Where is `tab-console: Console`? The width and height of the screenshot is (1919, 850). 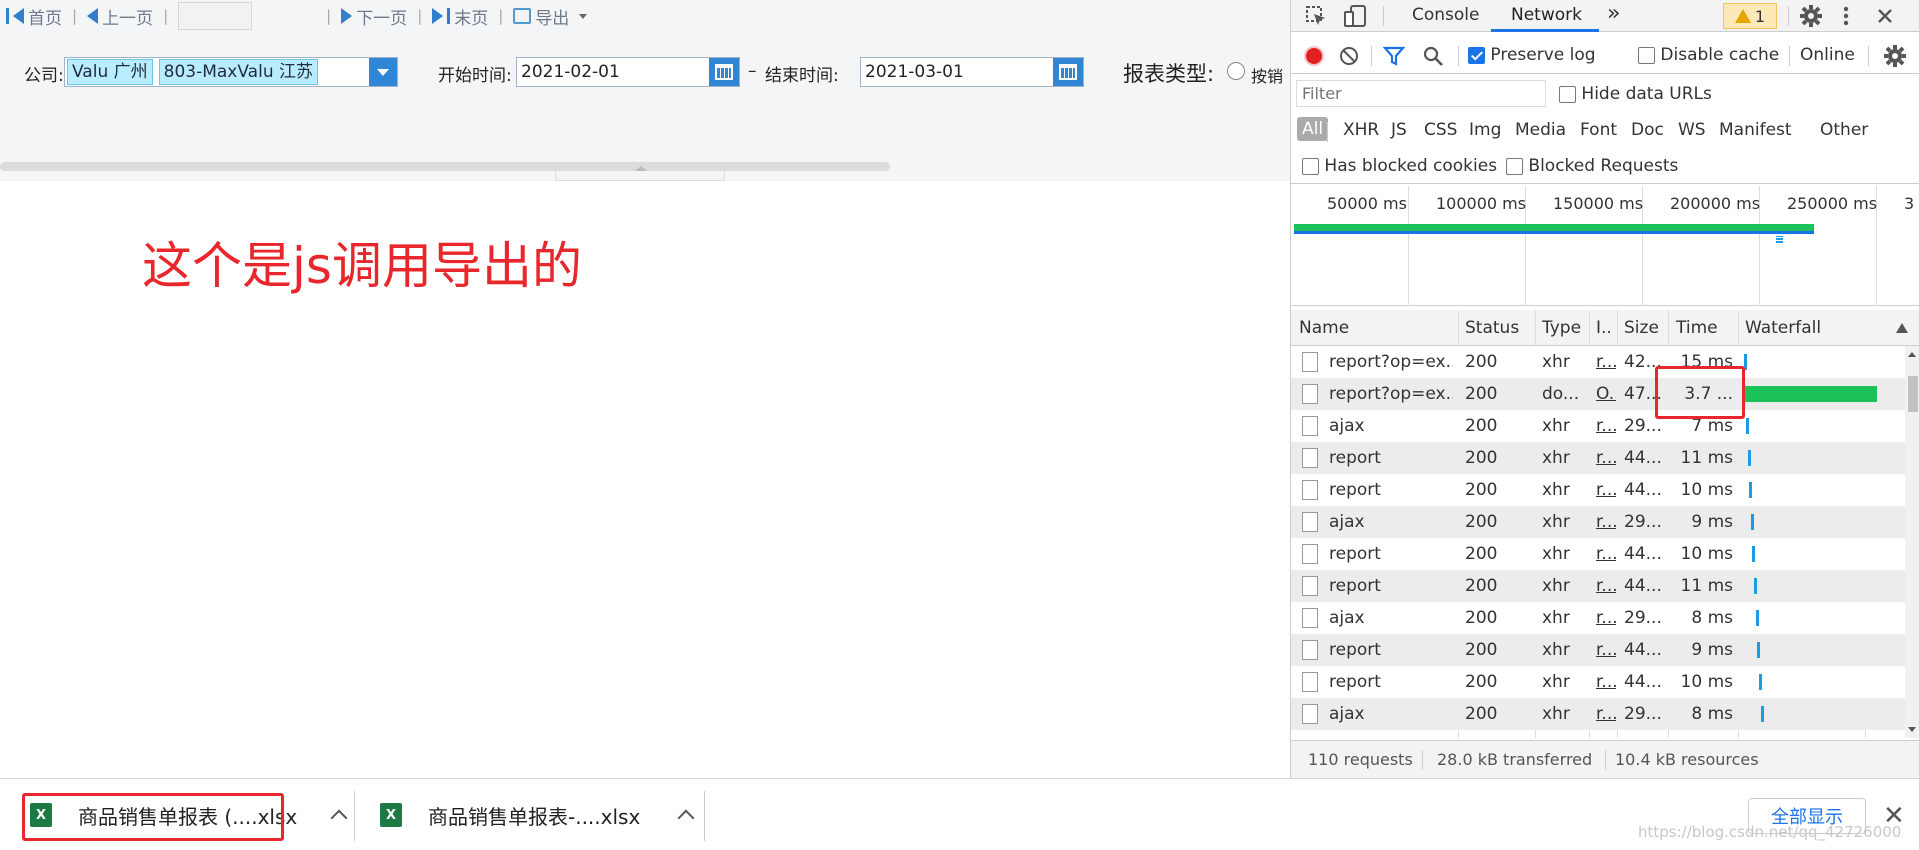 tab-console: Console is located at coordinates (1446, 15).